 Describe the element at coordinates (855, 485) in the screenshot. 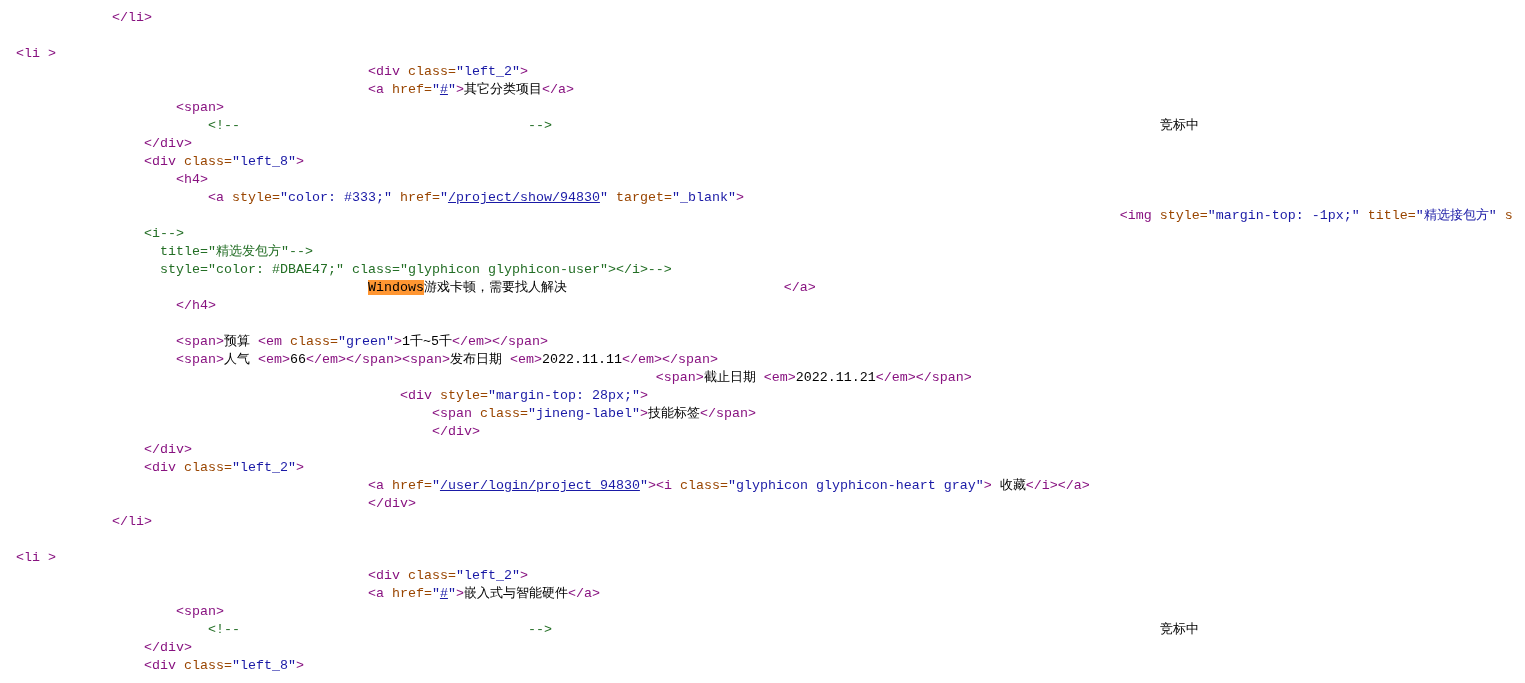

I see `attribute-value: "glyphicon glyphicon-heart gray"` at that location.